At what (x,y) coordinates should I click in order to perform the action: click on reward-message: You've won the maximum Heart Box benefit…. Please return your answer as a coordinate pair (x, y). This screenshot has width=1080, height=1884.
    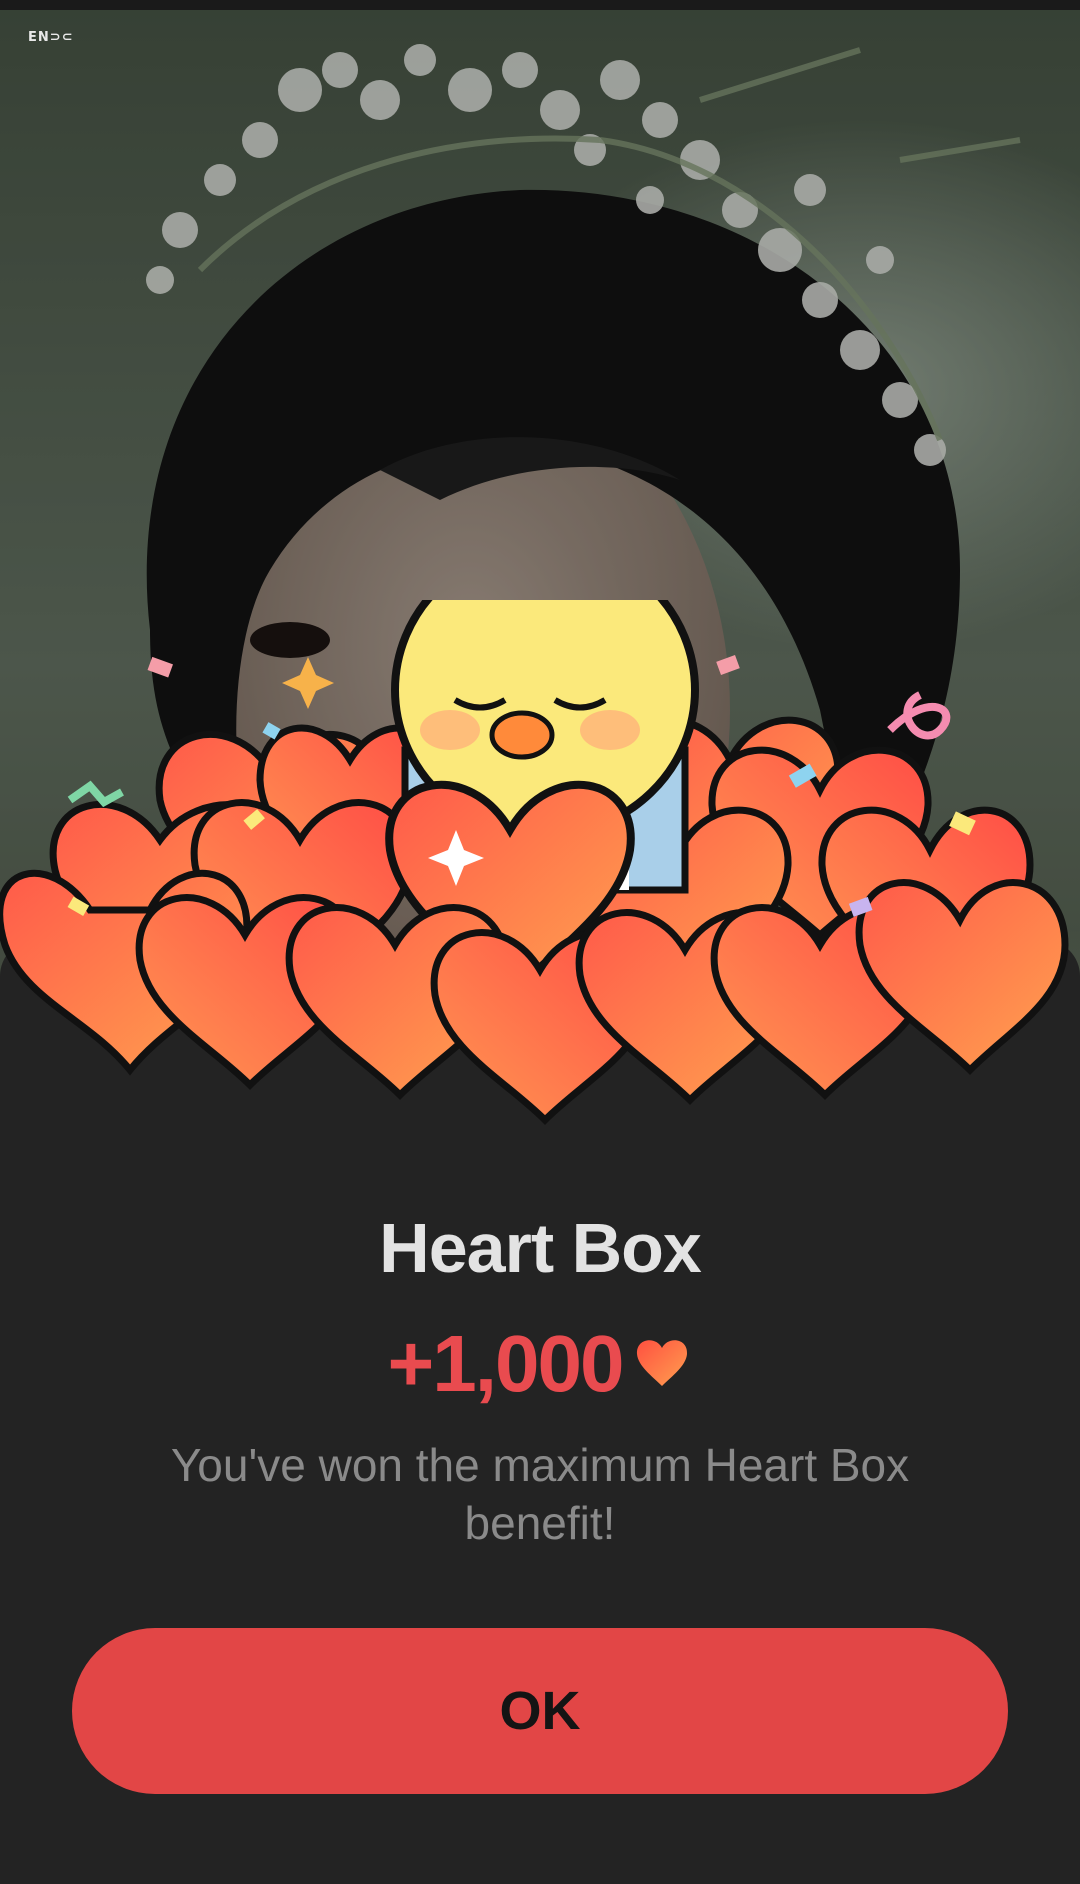
    Looking at the image, I should click on (540, 1494).